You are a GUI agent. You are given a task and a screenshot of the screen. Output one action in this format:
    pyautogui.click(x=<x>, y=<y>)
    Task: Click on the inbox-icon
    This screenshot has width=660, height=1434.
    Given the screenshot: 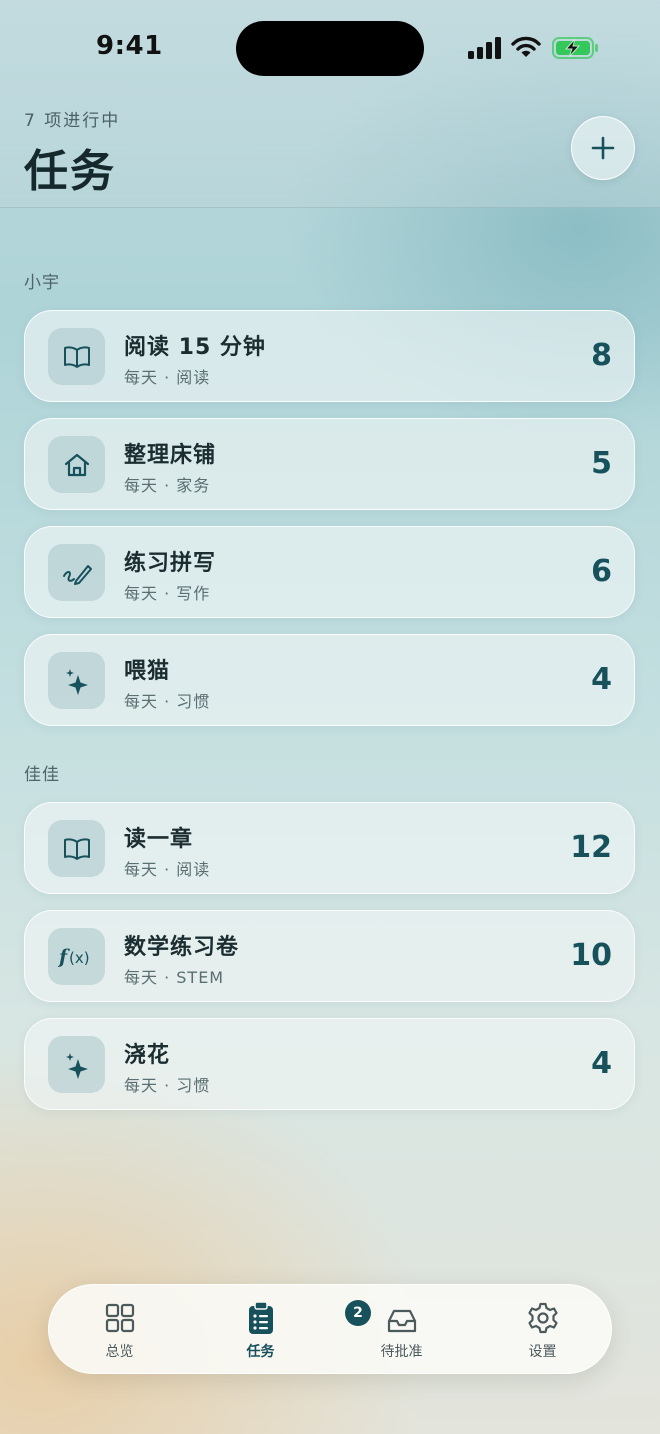 What is the action you would take?
    pyautogui.click(x=402, y=1321)
    